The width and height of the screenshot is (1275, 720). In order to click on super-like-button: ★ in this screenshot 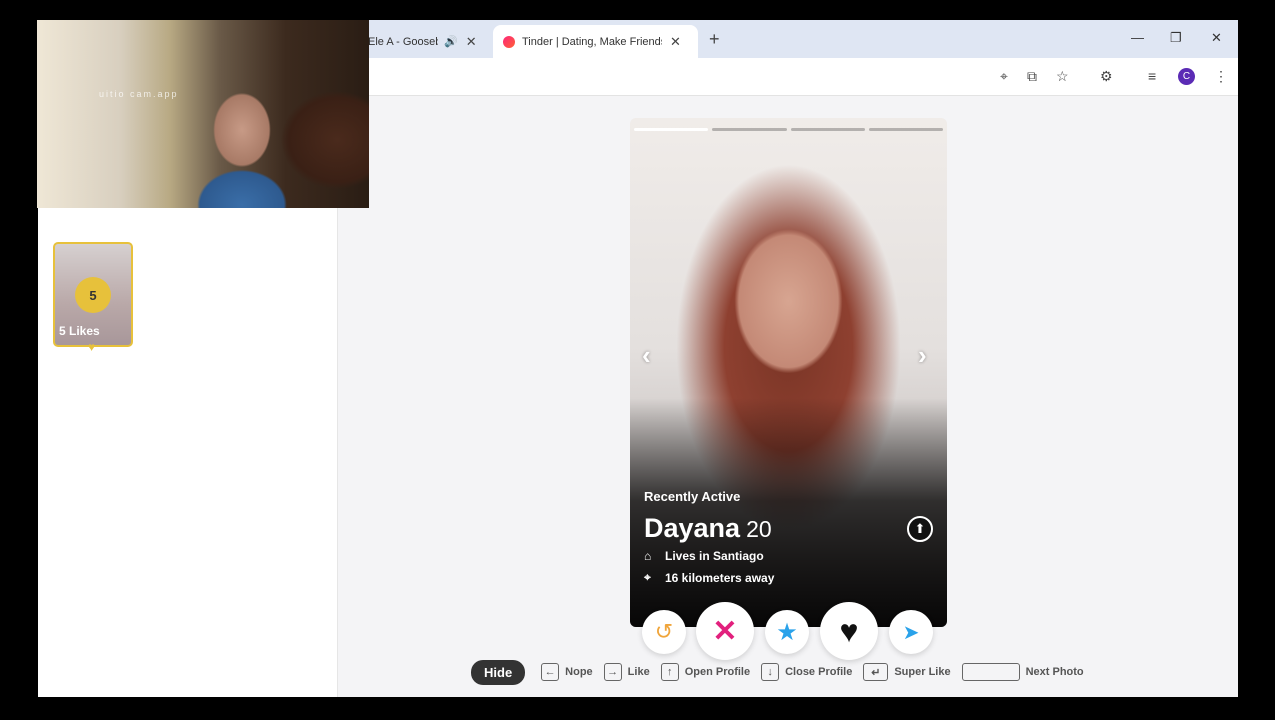, I will do `click(787, 632)`.